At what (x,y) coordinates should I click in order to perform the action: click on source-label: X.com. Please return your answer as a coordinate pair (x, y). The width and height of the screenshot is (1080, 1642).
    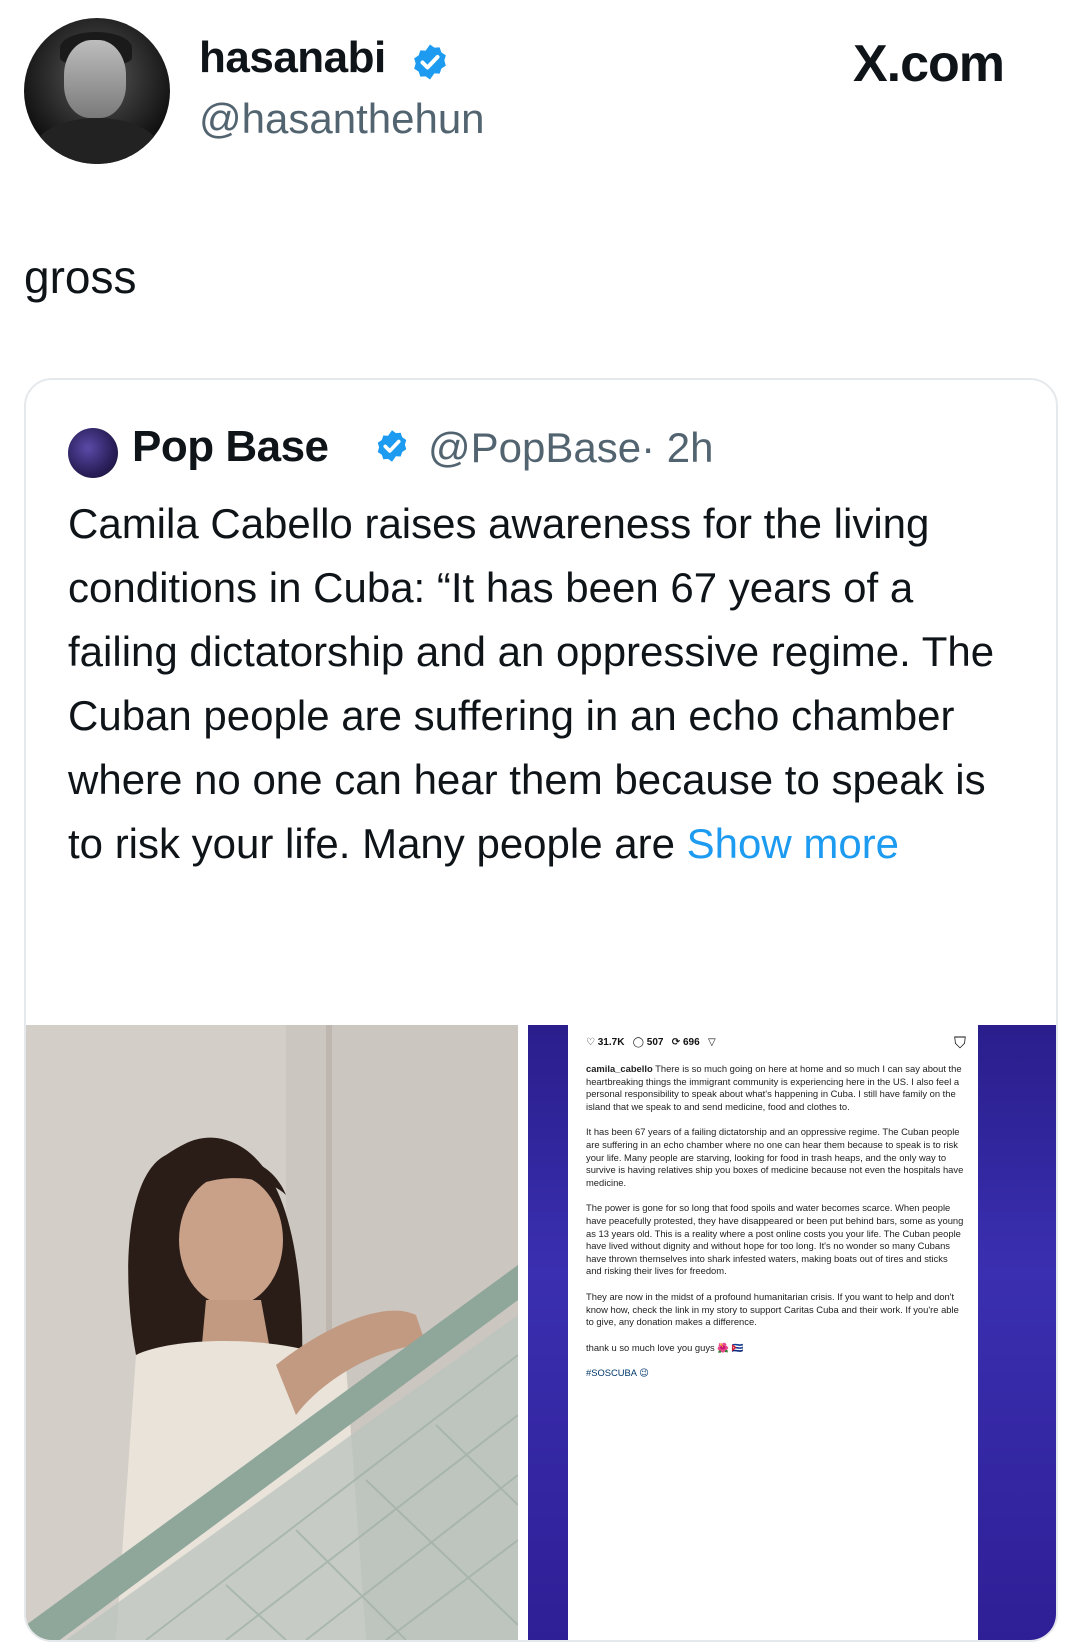
    Looking at the image, I should click on (928, 64).